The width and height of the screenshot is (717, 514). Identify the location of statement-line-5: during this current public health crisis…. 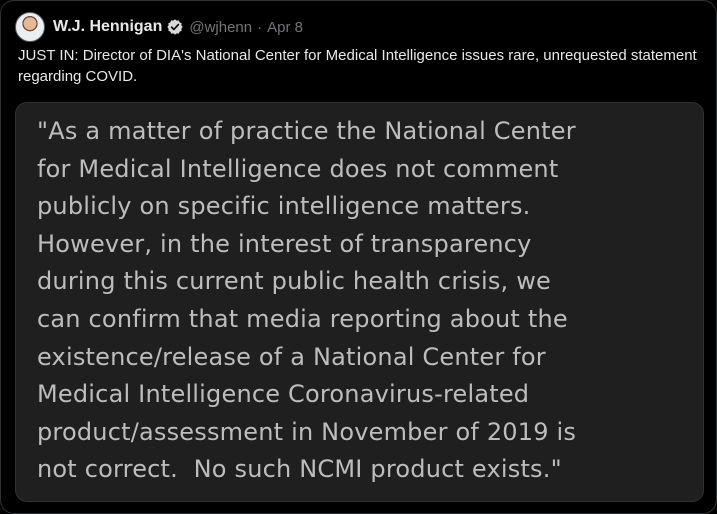
(294, 281).